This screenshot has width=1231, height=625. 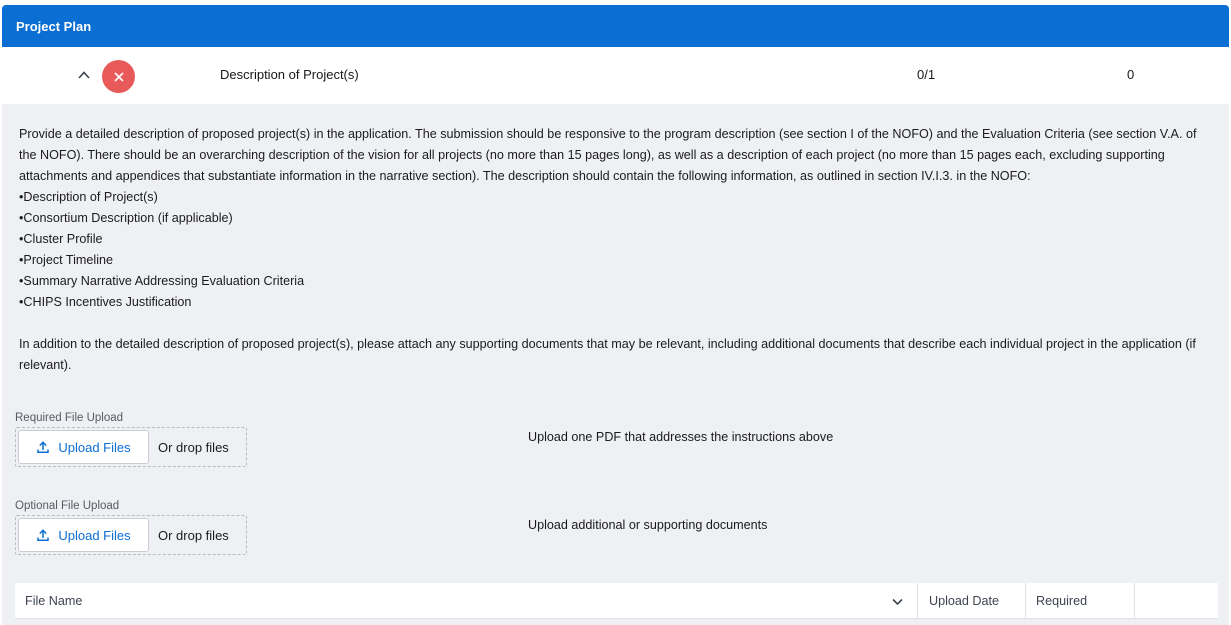 What do you see at coordinates (1062, 601) in the screenshot?
I see `column-label: Required` at bounding box center [1062, 601].